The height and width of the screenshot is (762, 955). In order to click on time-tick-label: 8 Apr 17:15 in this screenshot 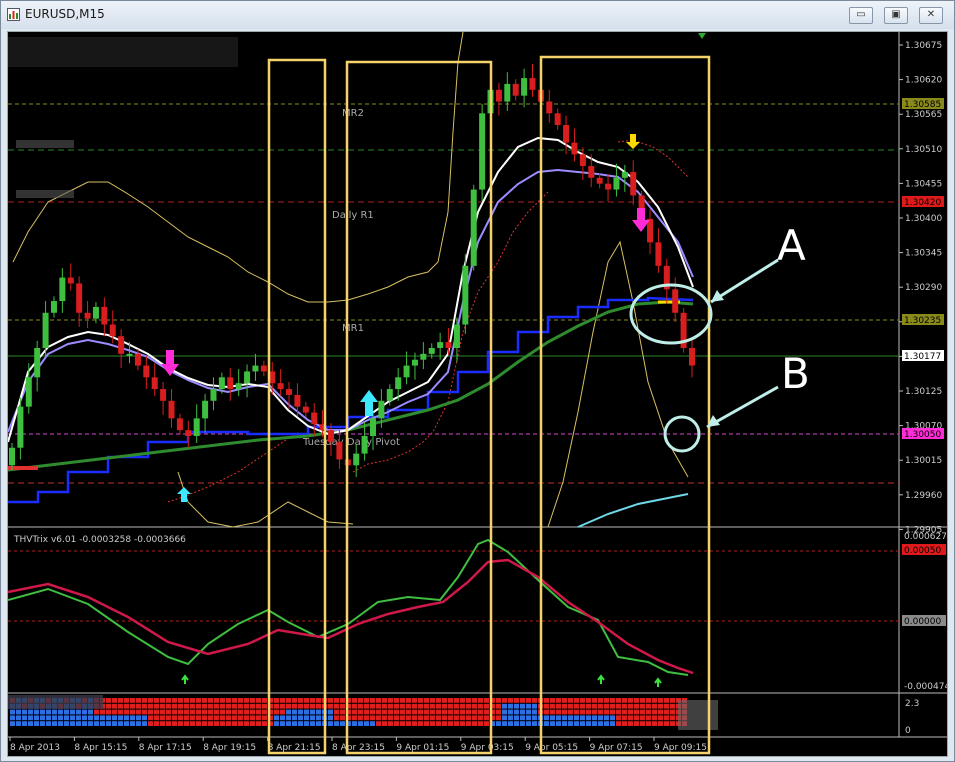, I will do `click(165, 748)`.